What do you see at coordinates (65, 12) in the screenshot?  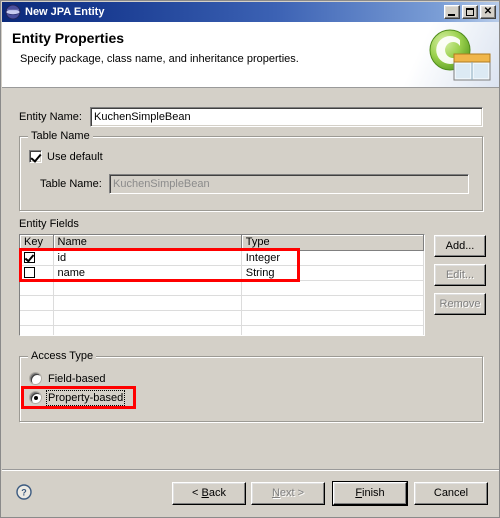 I see `window-title: New JPA Entity` at bounding box center [65, 12].